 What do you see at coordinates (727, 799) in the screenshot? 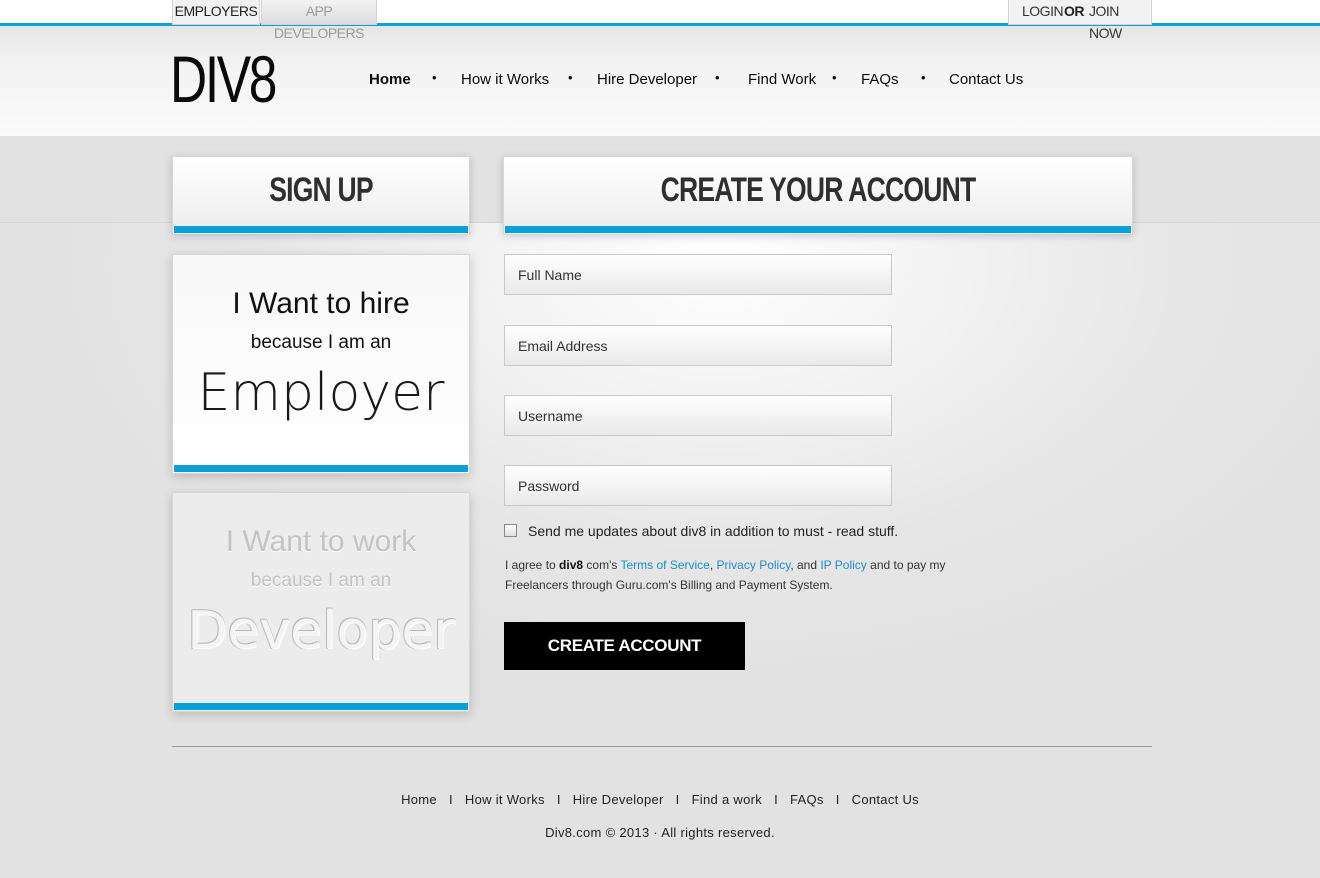
I see `footer-link-find-a-work: Find a work` at bounding box center [727, 799].